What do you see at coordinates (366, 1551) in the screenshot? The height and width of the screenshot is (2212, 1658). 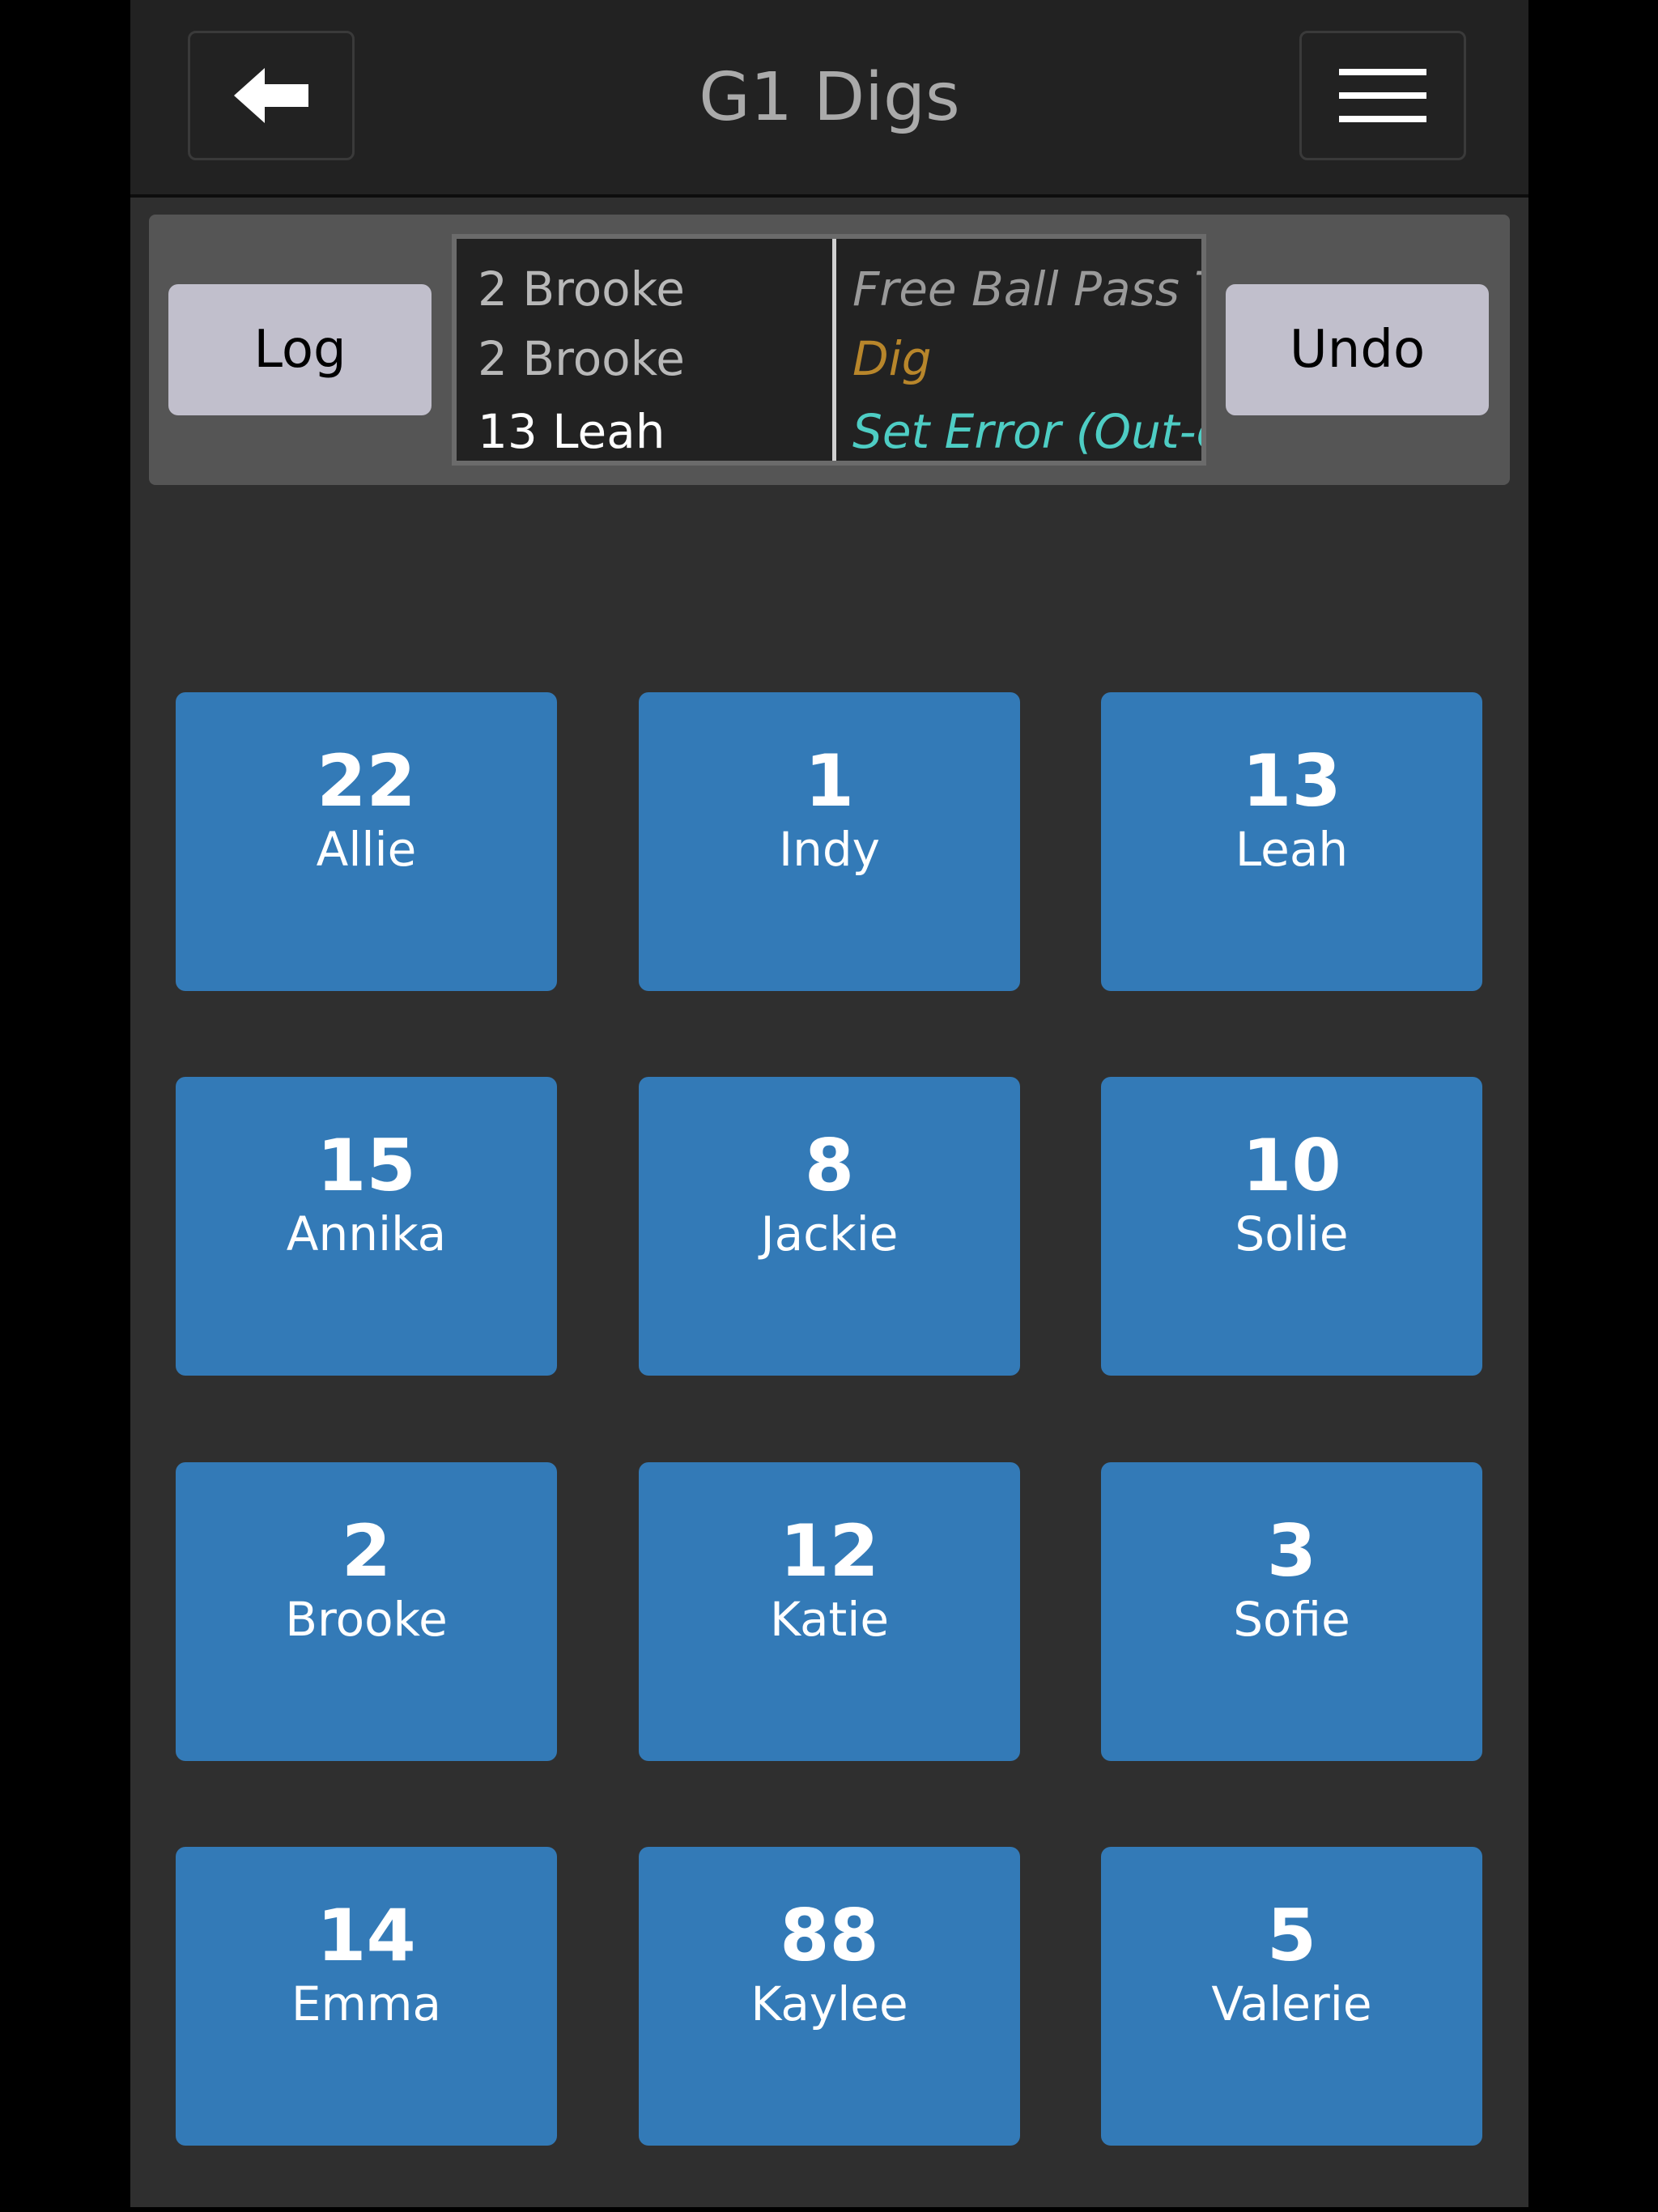 I see `player-number: 2` at bounding box center [366, 1551].